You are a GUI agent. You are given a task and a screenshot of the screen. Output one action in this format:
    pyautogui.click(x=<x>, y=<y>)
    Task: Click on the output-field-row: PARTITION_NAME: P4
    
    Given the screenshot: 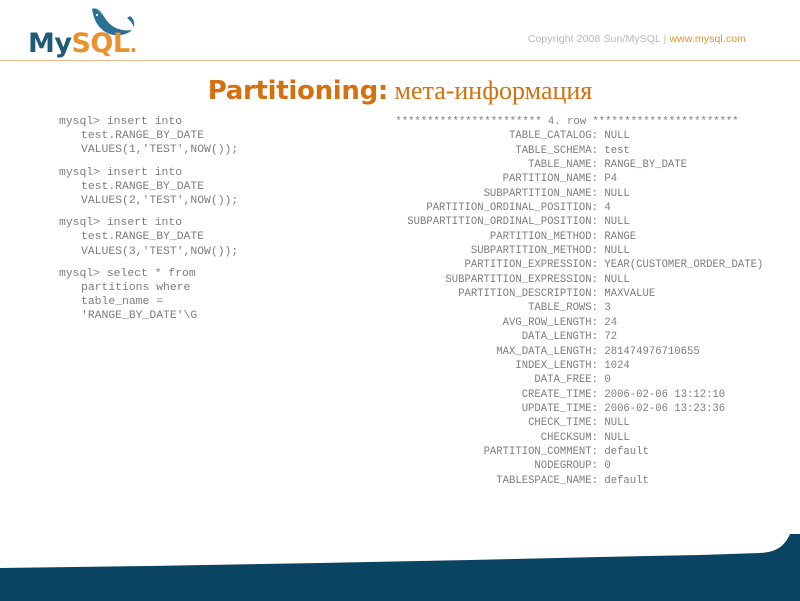 What is the action you would take?
    pyautogui.click(x=567, y=179)
    